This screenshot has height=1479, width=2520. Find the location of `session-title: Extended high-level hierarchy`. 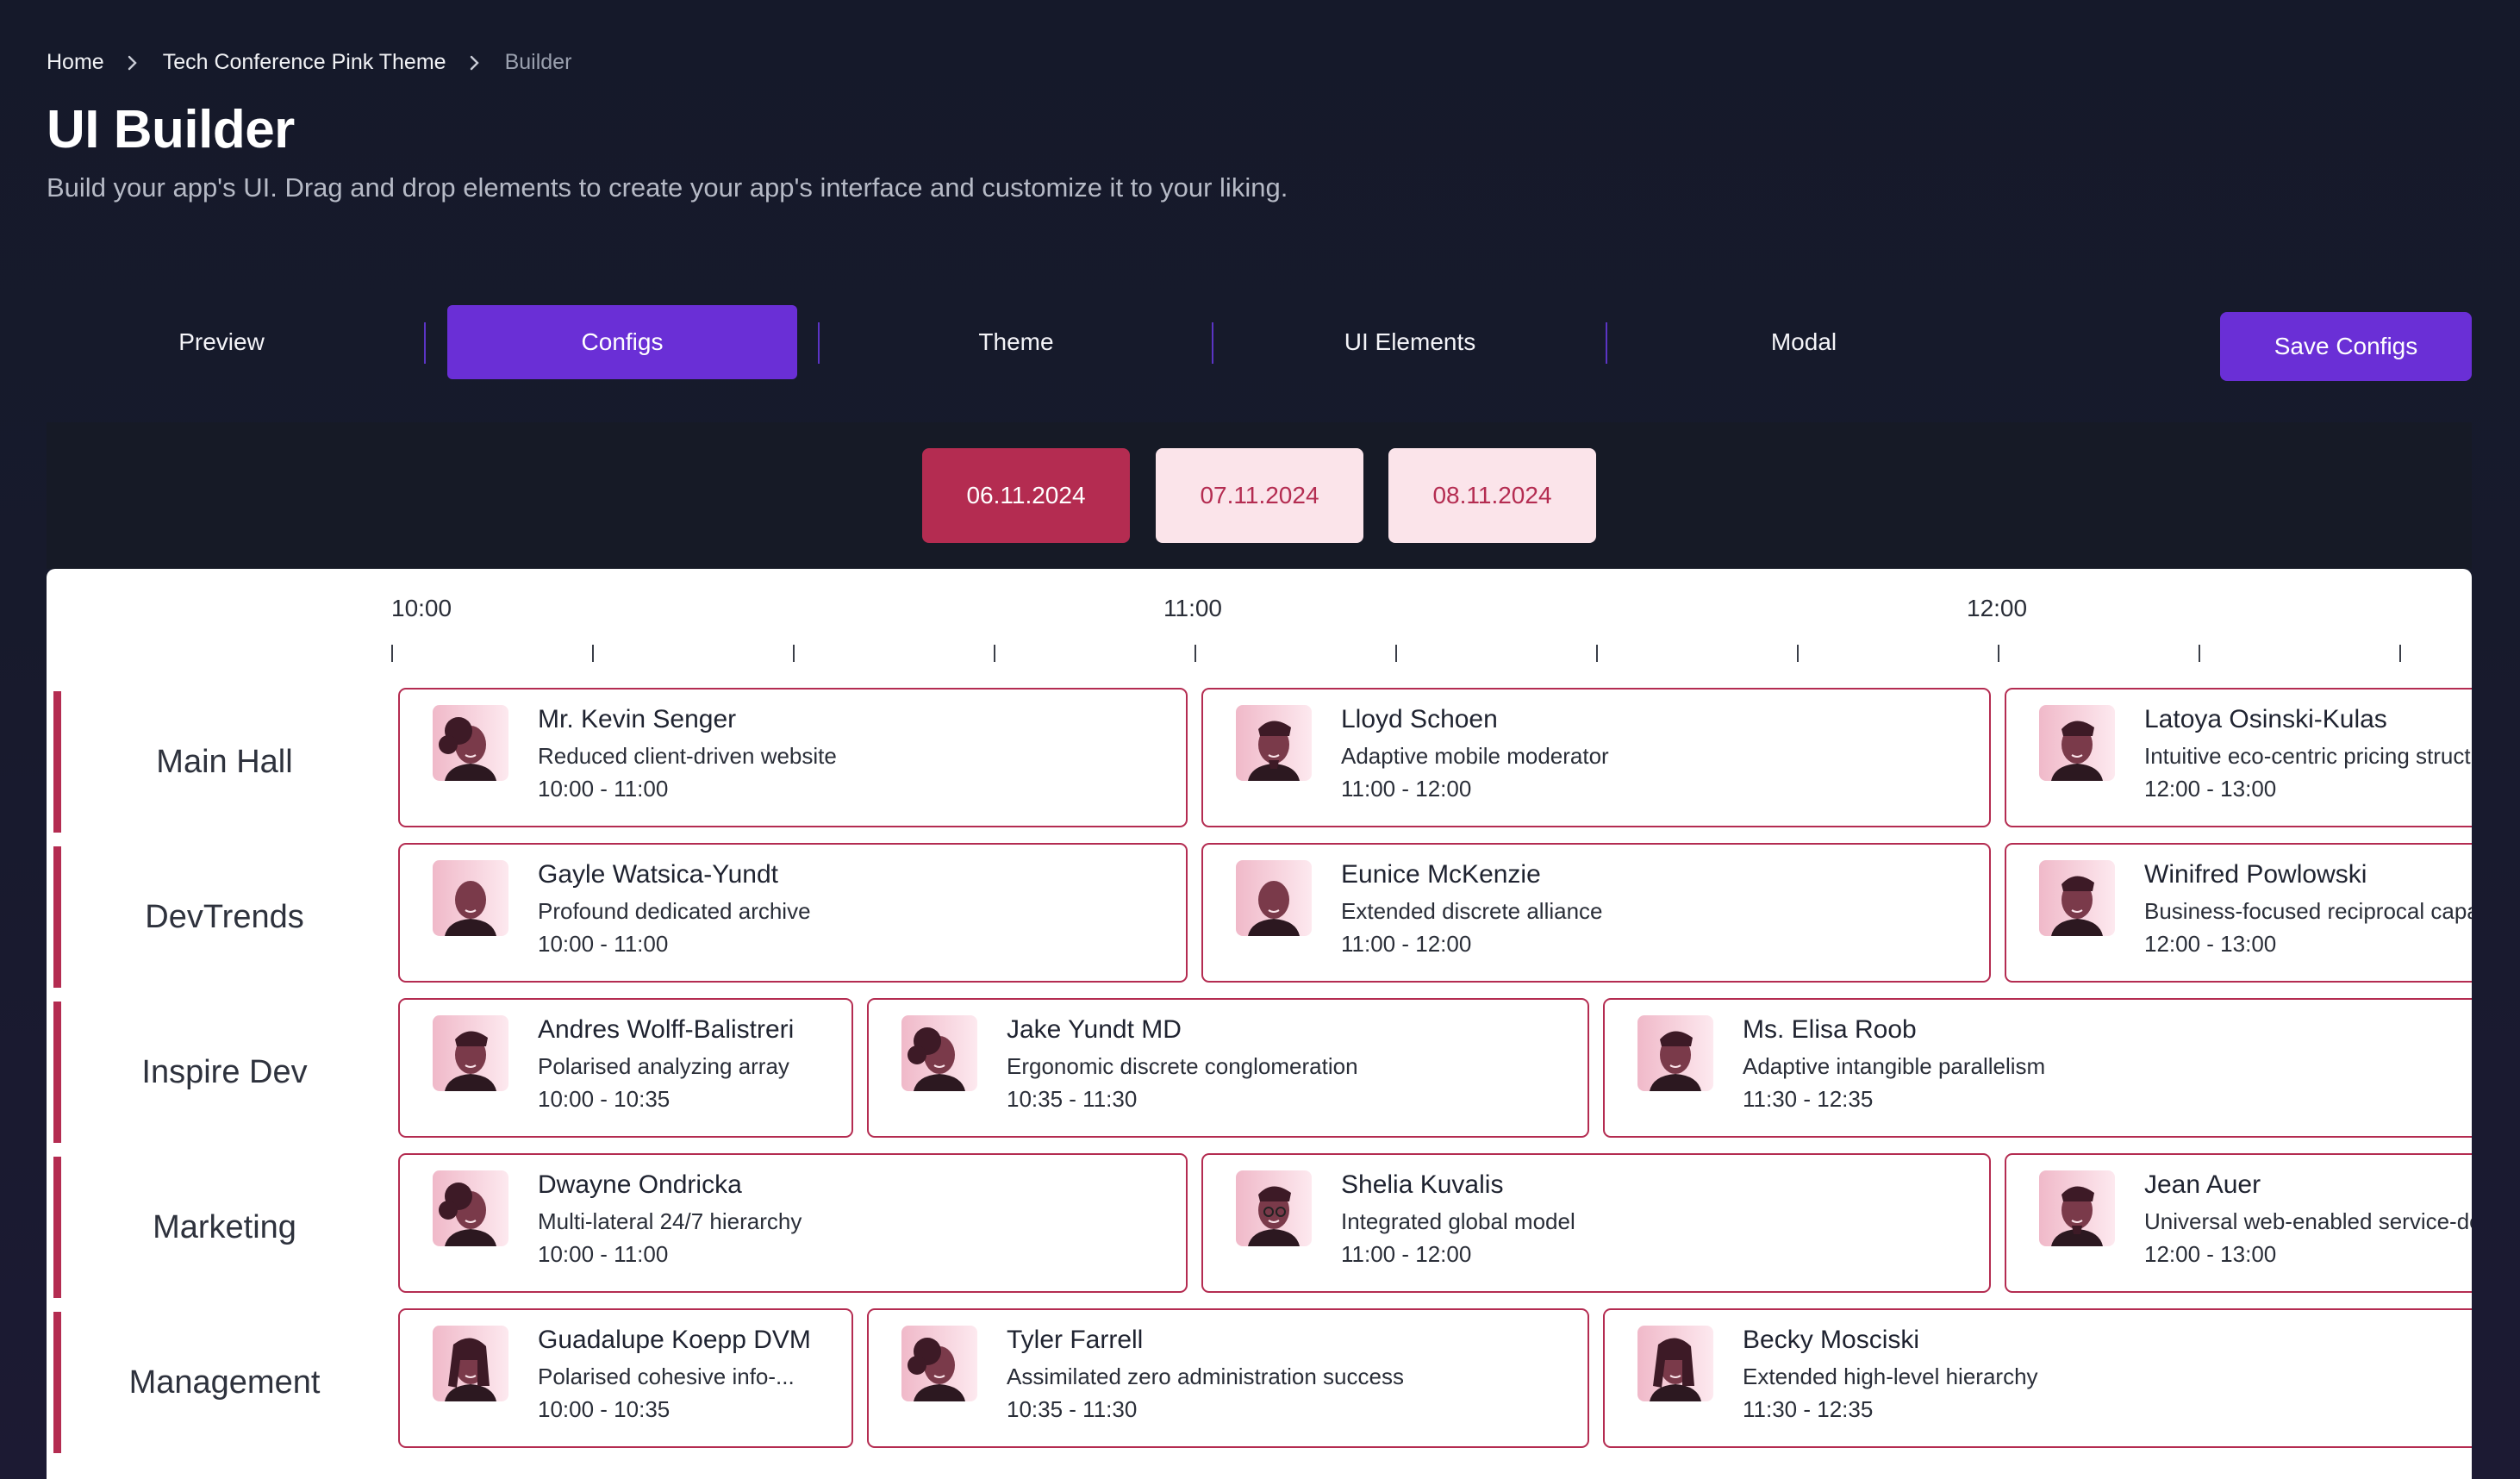

session-title: Extended high-level hierarchy is located at coordinates (1891, 1376).